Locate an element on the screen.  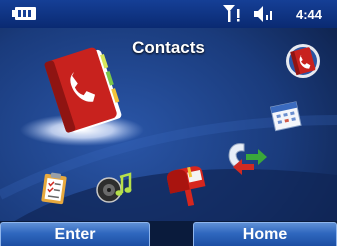
enter-softkey: Enter is located at coordinates (75, 234).